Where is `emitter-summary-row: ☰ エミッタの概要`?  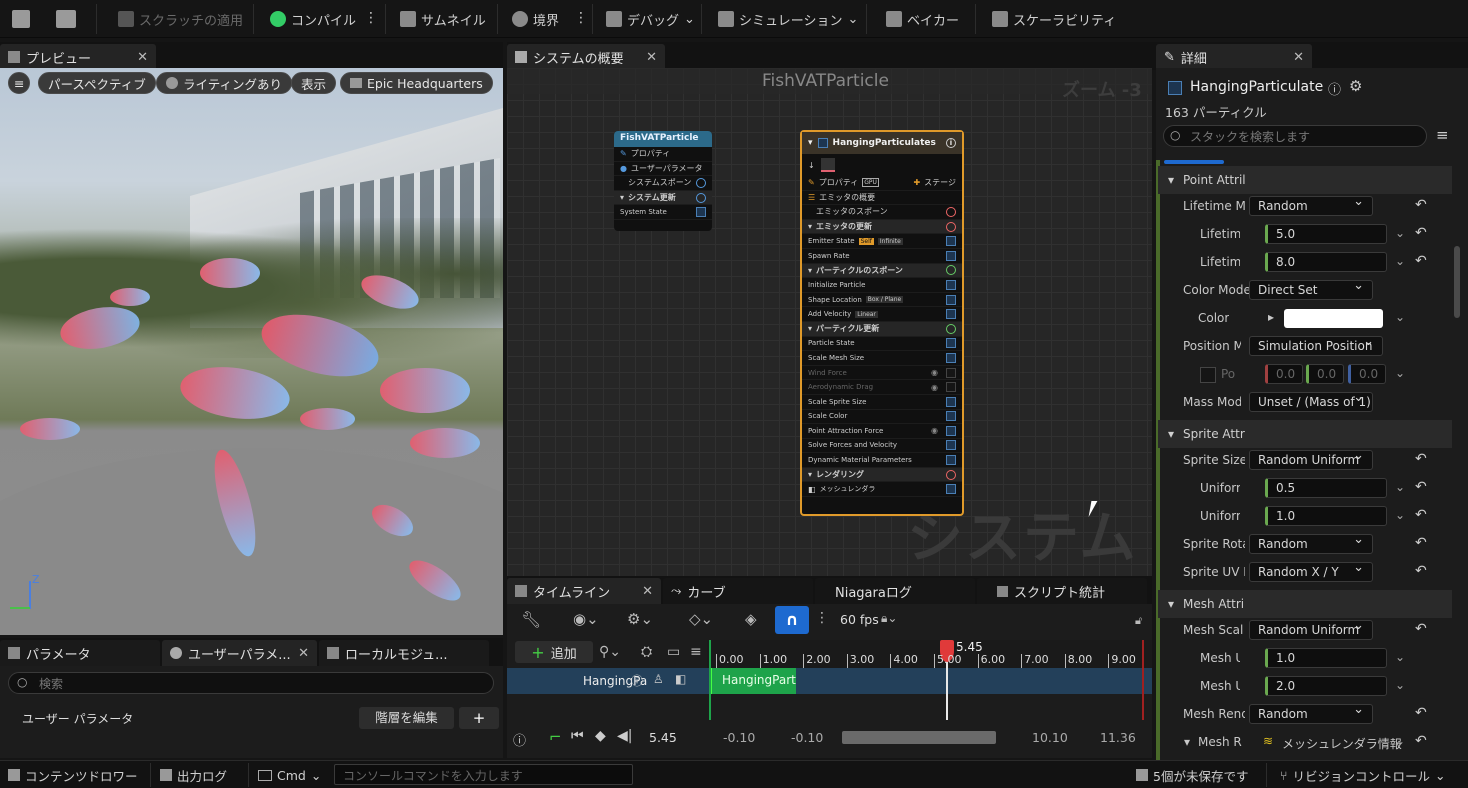
emitter-summary-row: ☰ エミッタの概要 is located at coordinates (882, 198).